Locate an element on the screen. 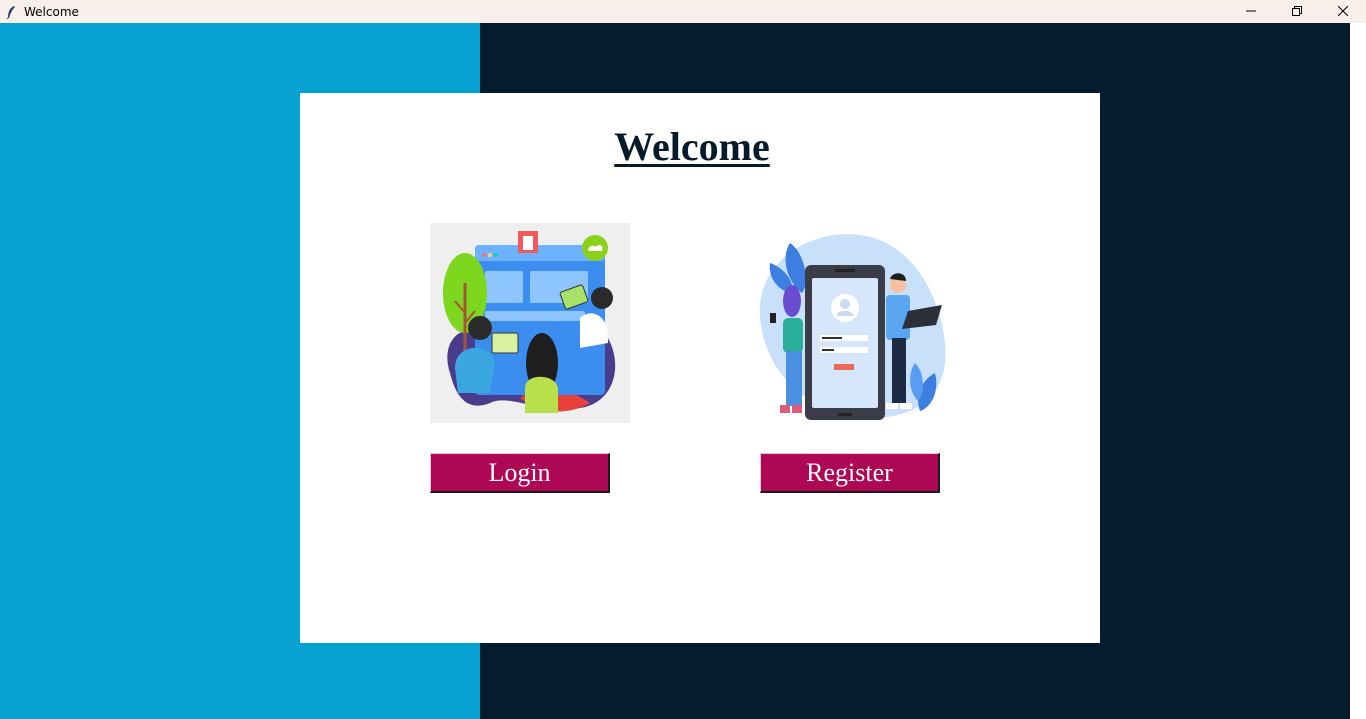 The height and width of the screenshot is (719, 1366). close-icon is located at coordinates (1343, 12).